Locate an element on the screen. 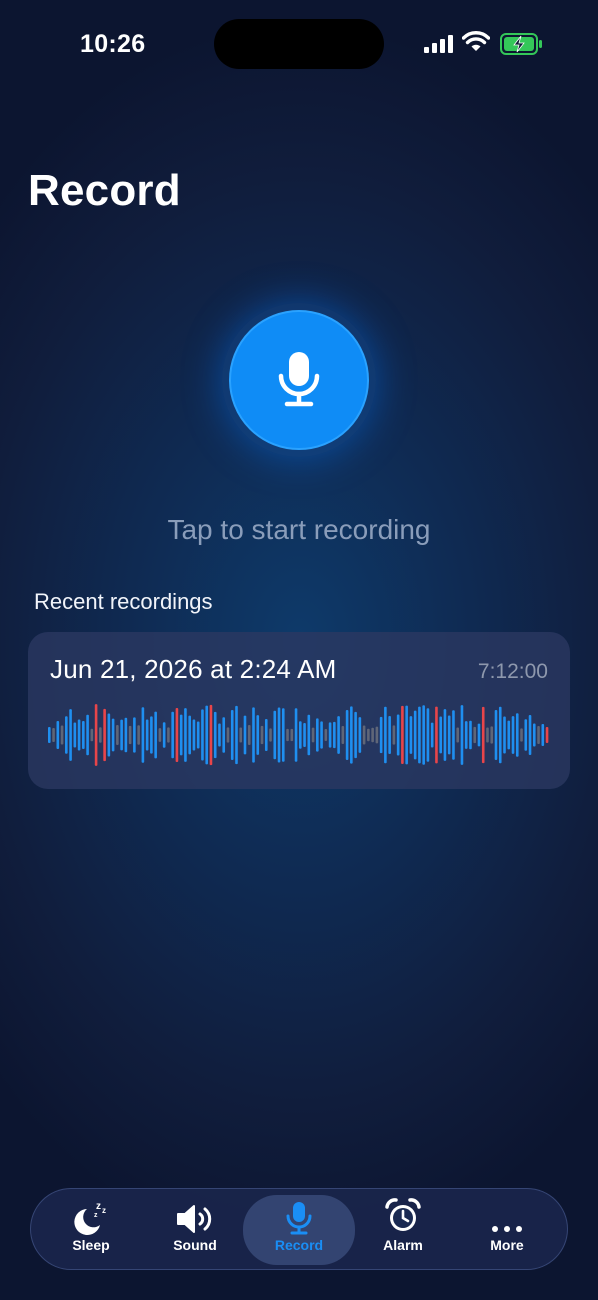  tab-alarm: Alarm is located at coordinates (403, 1230).